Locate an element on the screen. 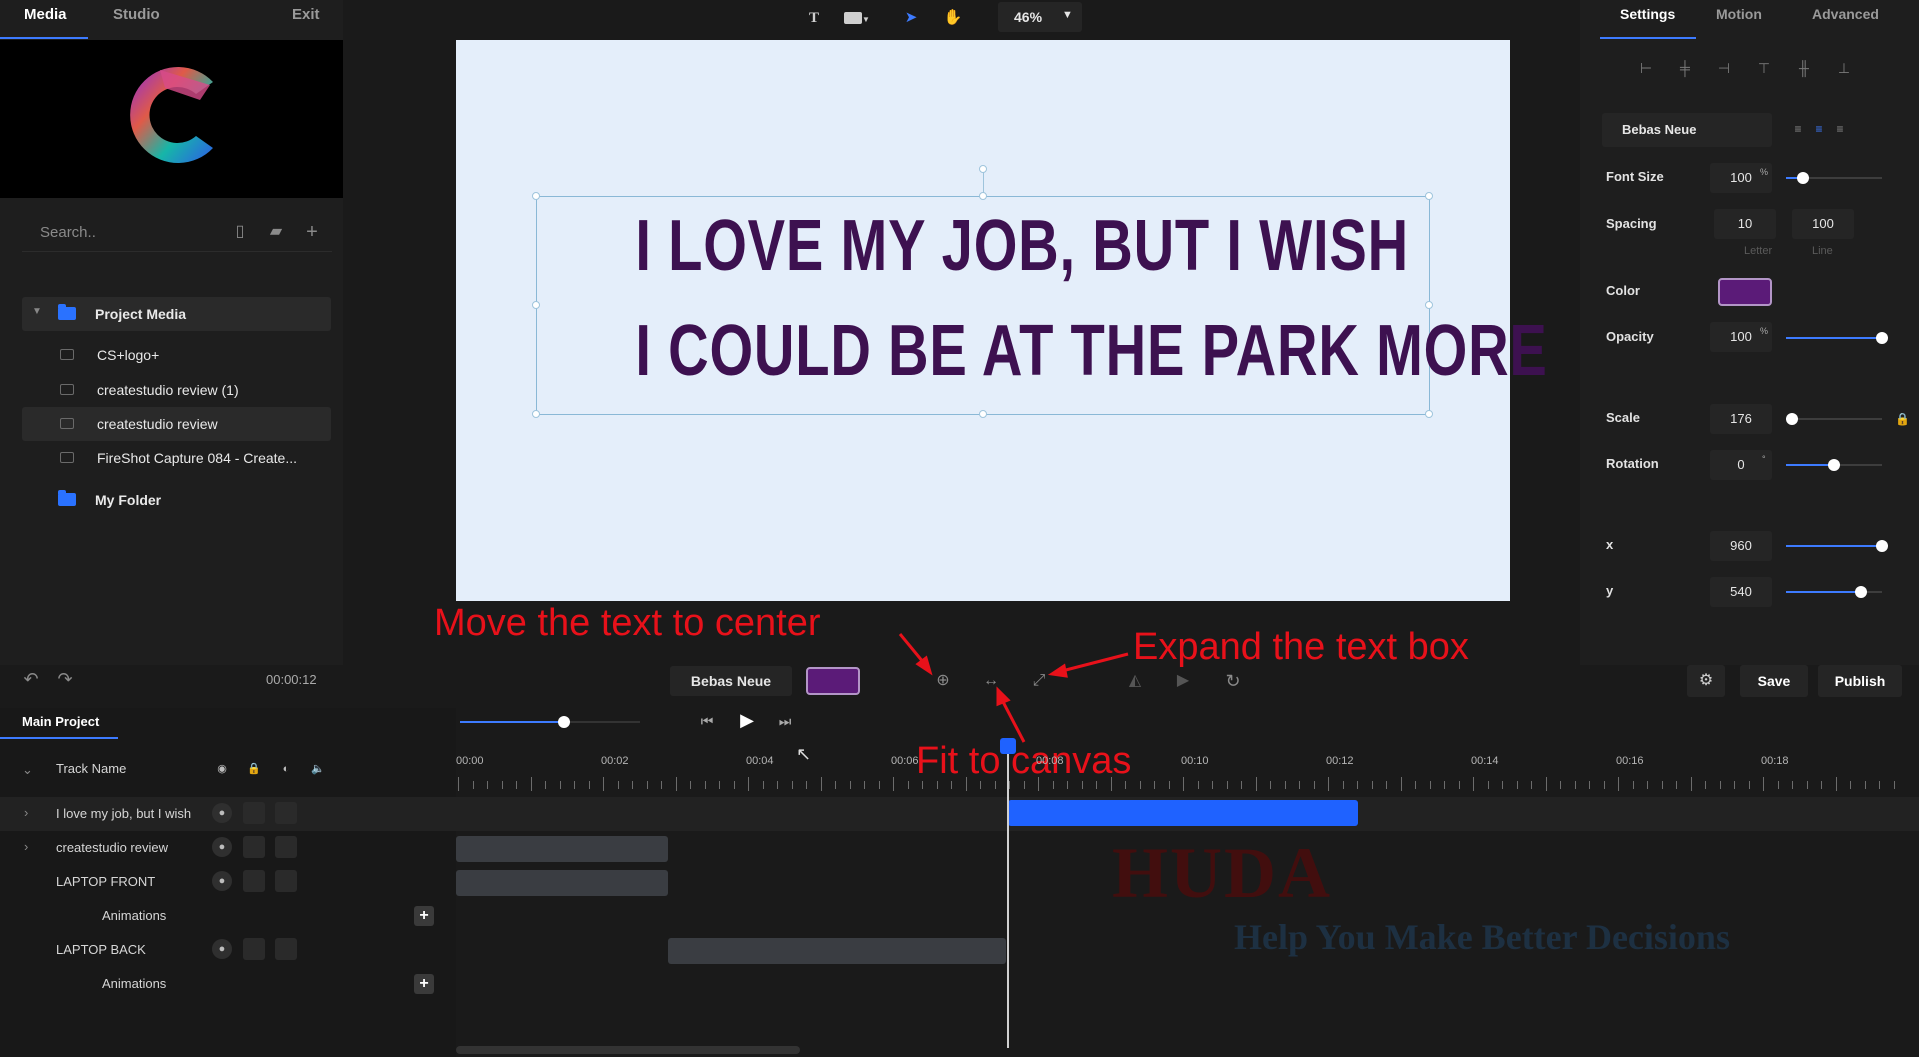  track-name: LAPTOP BACK is located at coordinates (101, 949).